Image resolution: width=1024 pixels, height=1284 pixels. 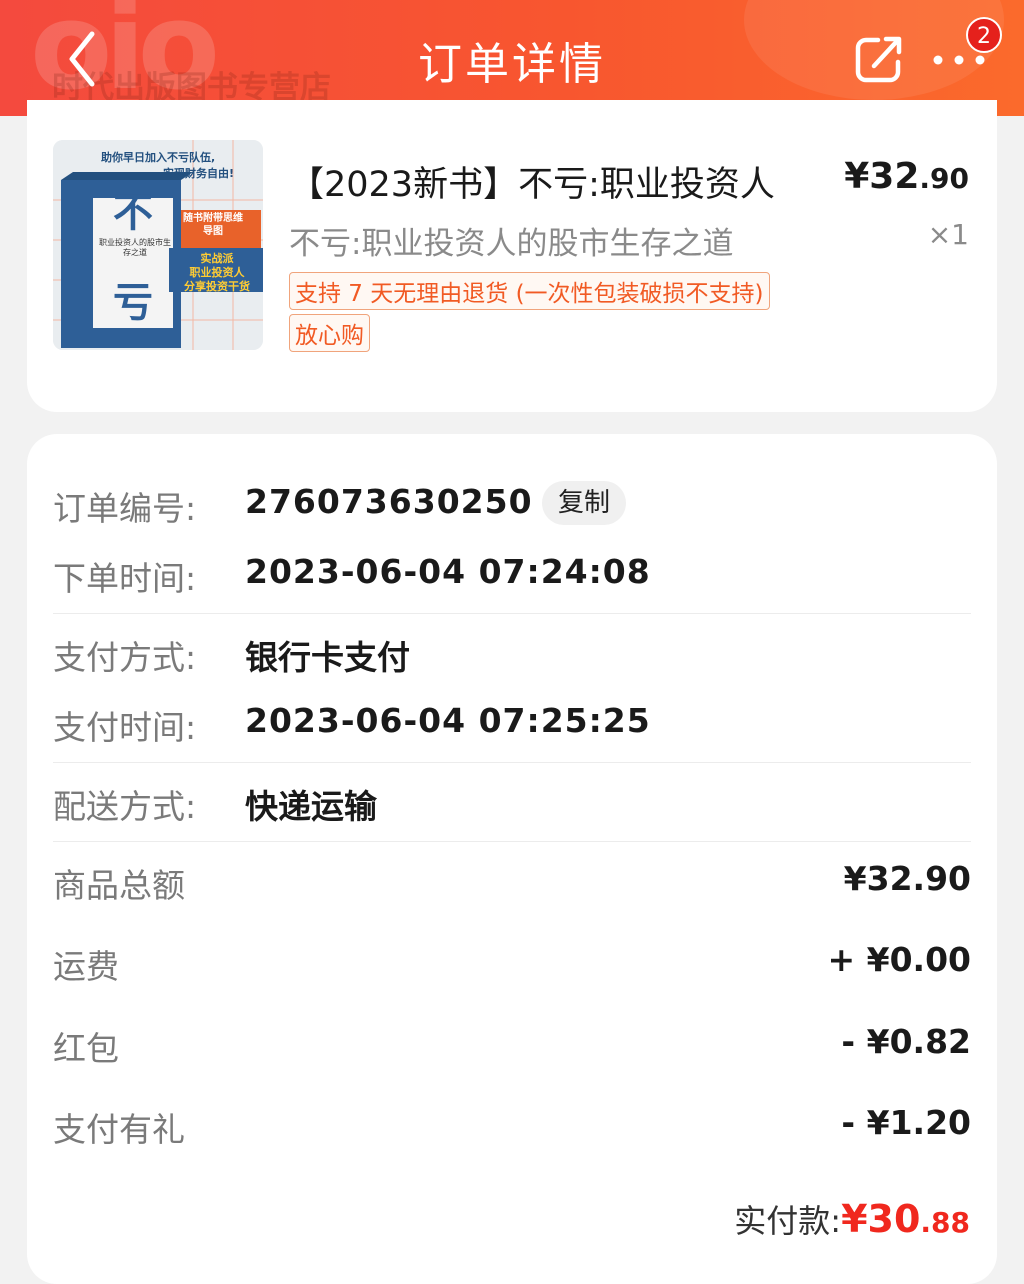 I want to click on paid-total-cents: .88, so click(x=945, y=1222).